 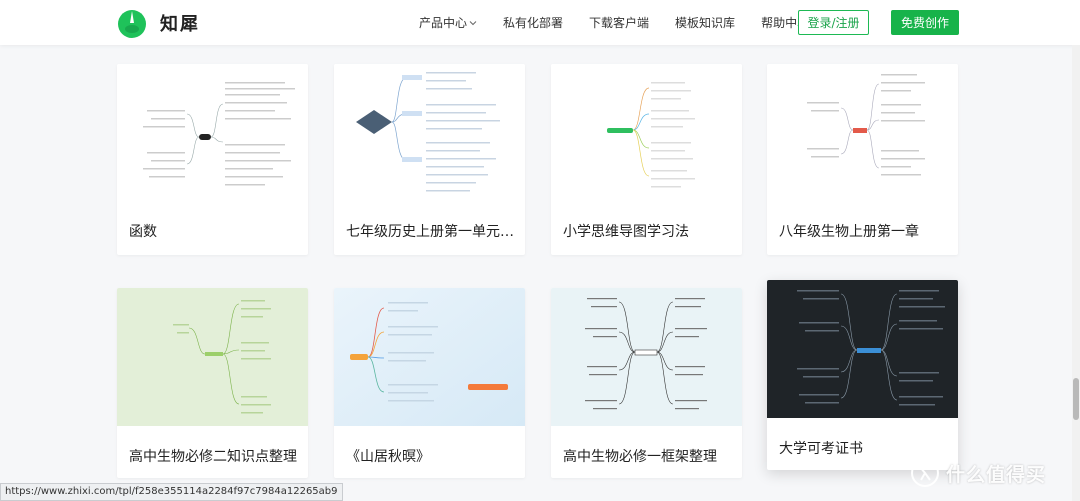 I want to click on nav-private-deploy: 私有化部署, so click(x=533, y=22).